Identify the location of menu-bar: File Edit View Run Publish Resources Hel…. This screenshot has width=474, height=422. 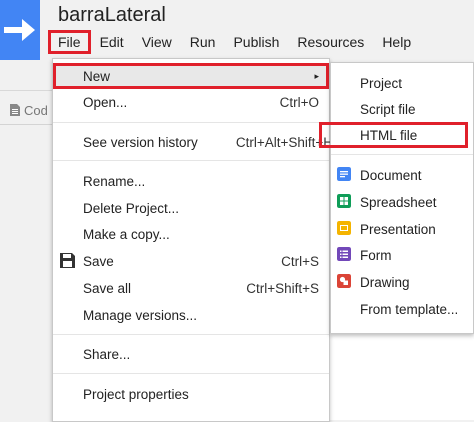
(234, 42).